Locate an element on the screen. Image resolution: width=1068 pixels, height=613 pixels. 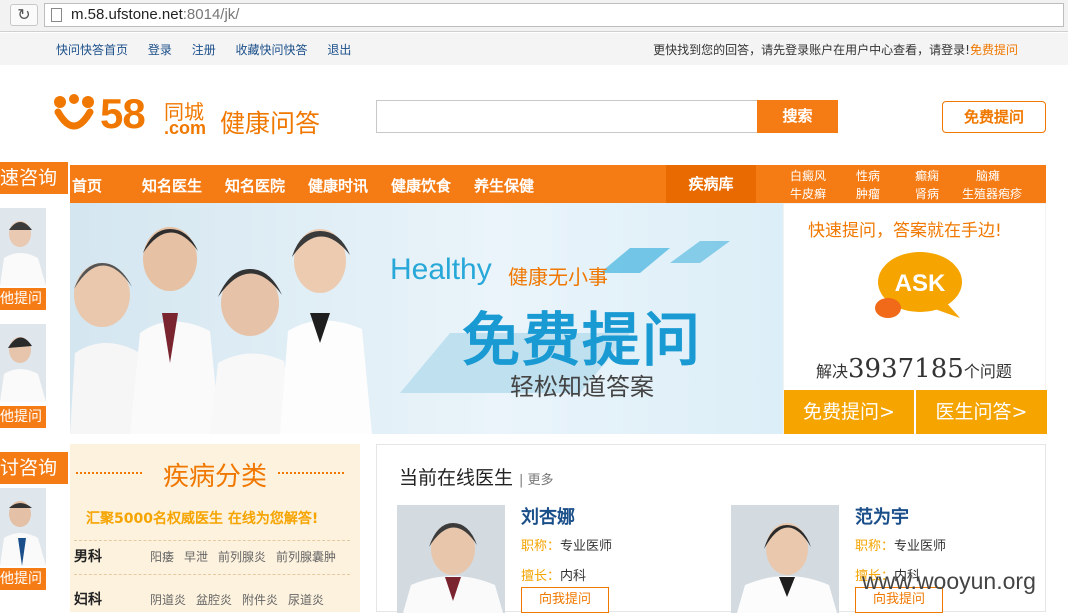
solved-count: 解决3937185个问题 is located at coordinates (914, 369).